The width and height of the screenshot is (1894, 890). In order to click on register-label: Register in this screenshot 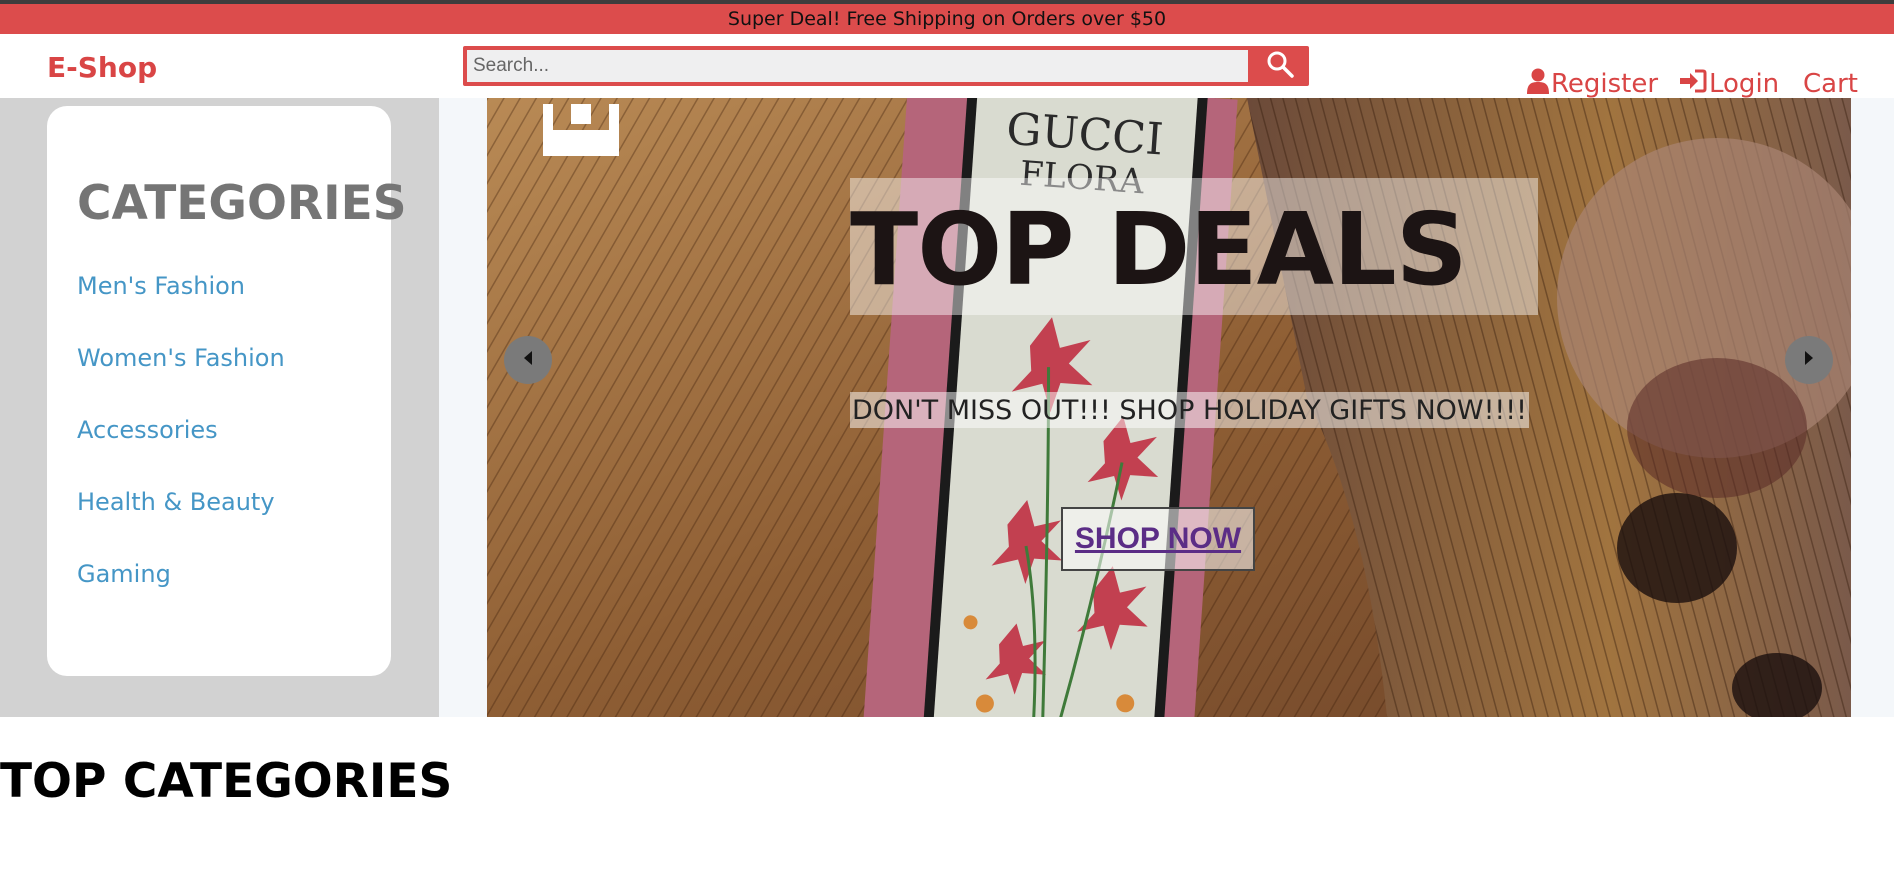, I will do `click(1605, 84)`.